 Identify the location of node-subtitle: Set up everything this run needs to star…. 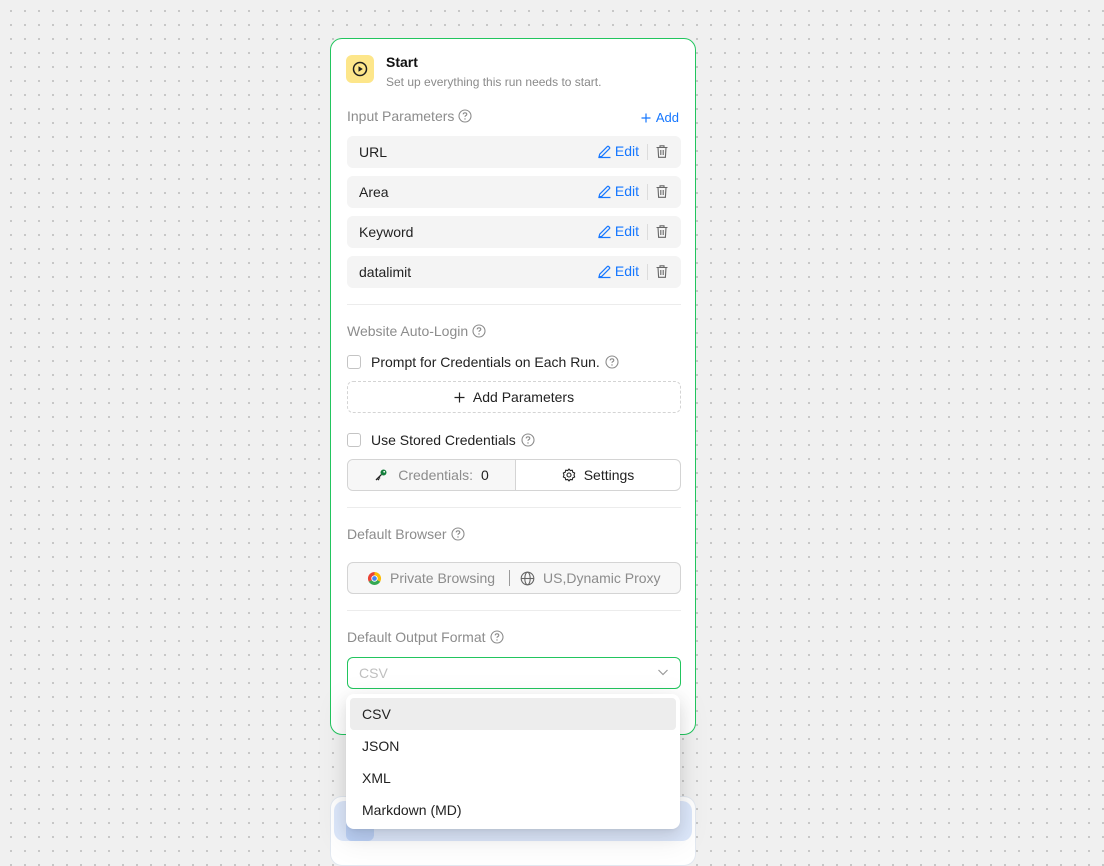
(494, 82).